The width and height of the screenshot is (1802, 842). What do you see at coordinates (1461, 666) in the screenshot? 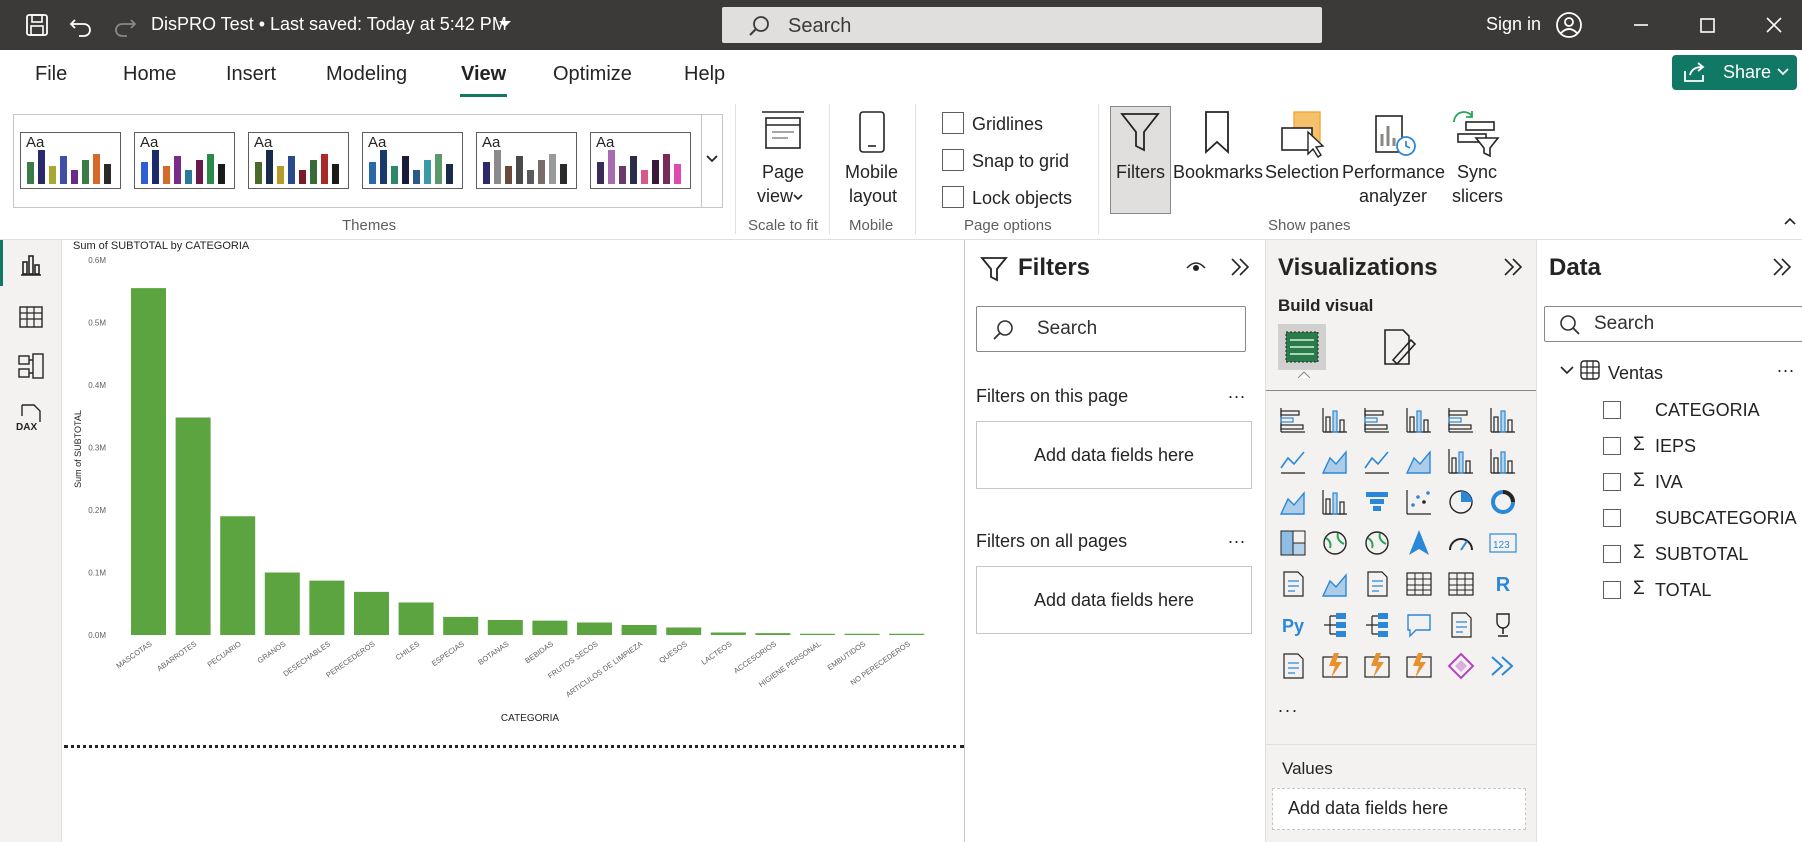
I see `powerapps-diamond-icon` at bounding box center [1461, 666].